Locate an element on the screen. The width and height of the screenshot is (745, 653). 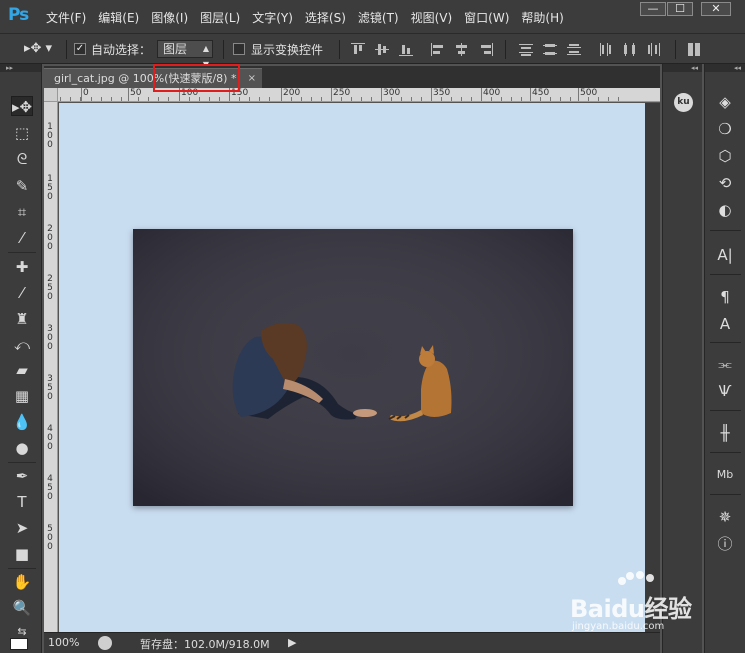
minimize-button: — is located at coordinates (653, 9).